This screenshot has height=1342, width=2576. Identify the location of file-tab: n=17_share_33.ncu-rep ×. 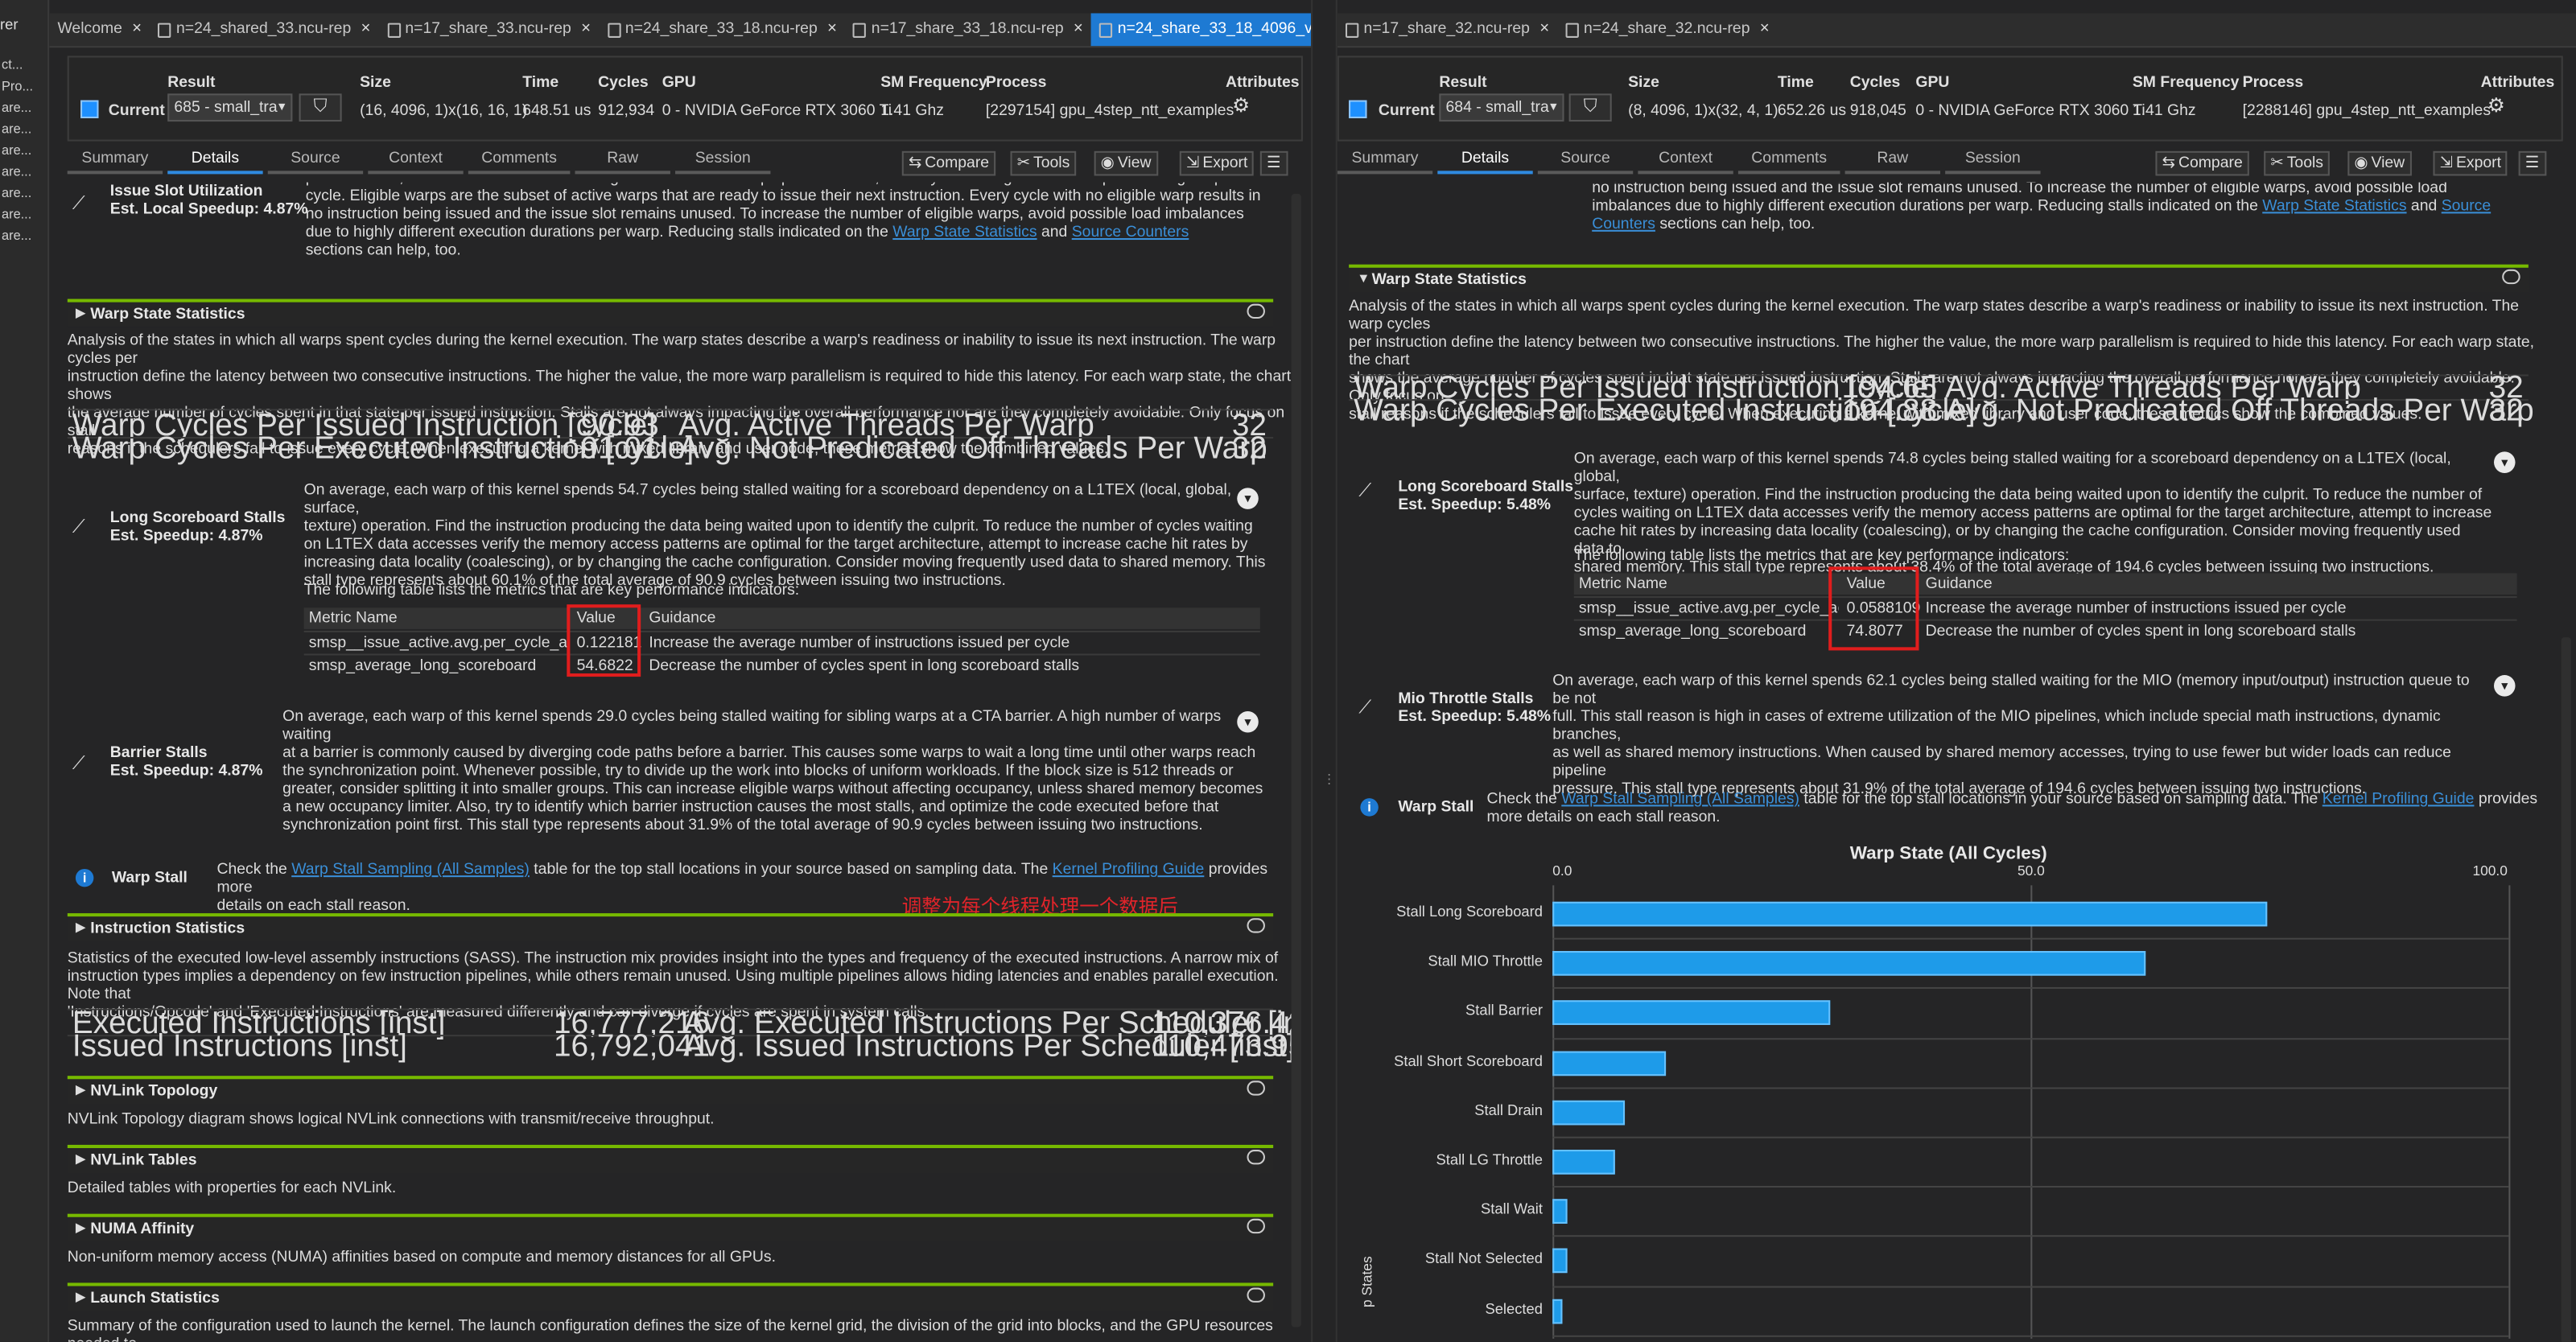
(489, 30).